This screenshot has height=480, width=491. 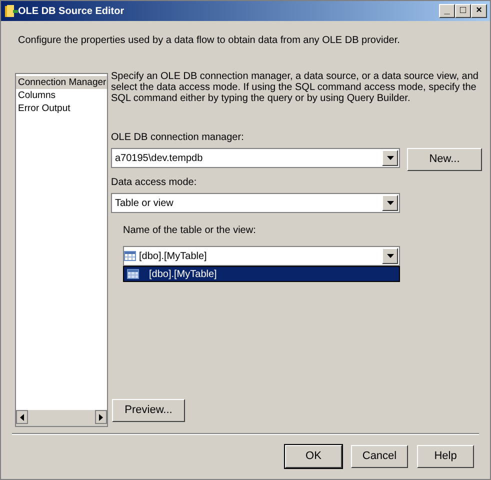 What do you see at coordinates (61, 82) in the screenshot?
I see `sidebar-item: Connection Manager` at bounding box center [61, 82].